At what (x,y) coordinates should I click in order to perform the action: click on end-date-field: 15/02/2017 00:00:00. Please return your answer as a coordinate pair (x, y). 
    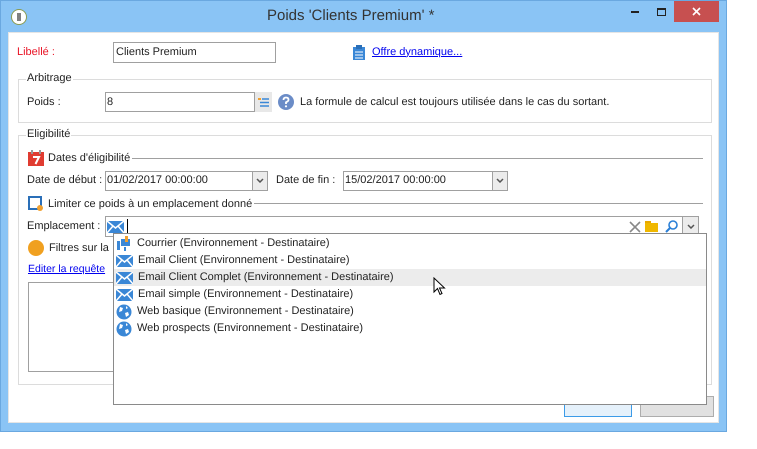
    Looking at the image, I should click on (425, 180).